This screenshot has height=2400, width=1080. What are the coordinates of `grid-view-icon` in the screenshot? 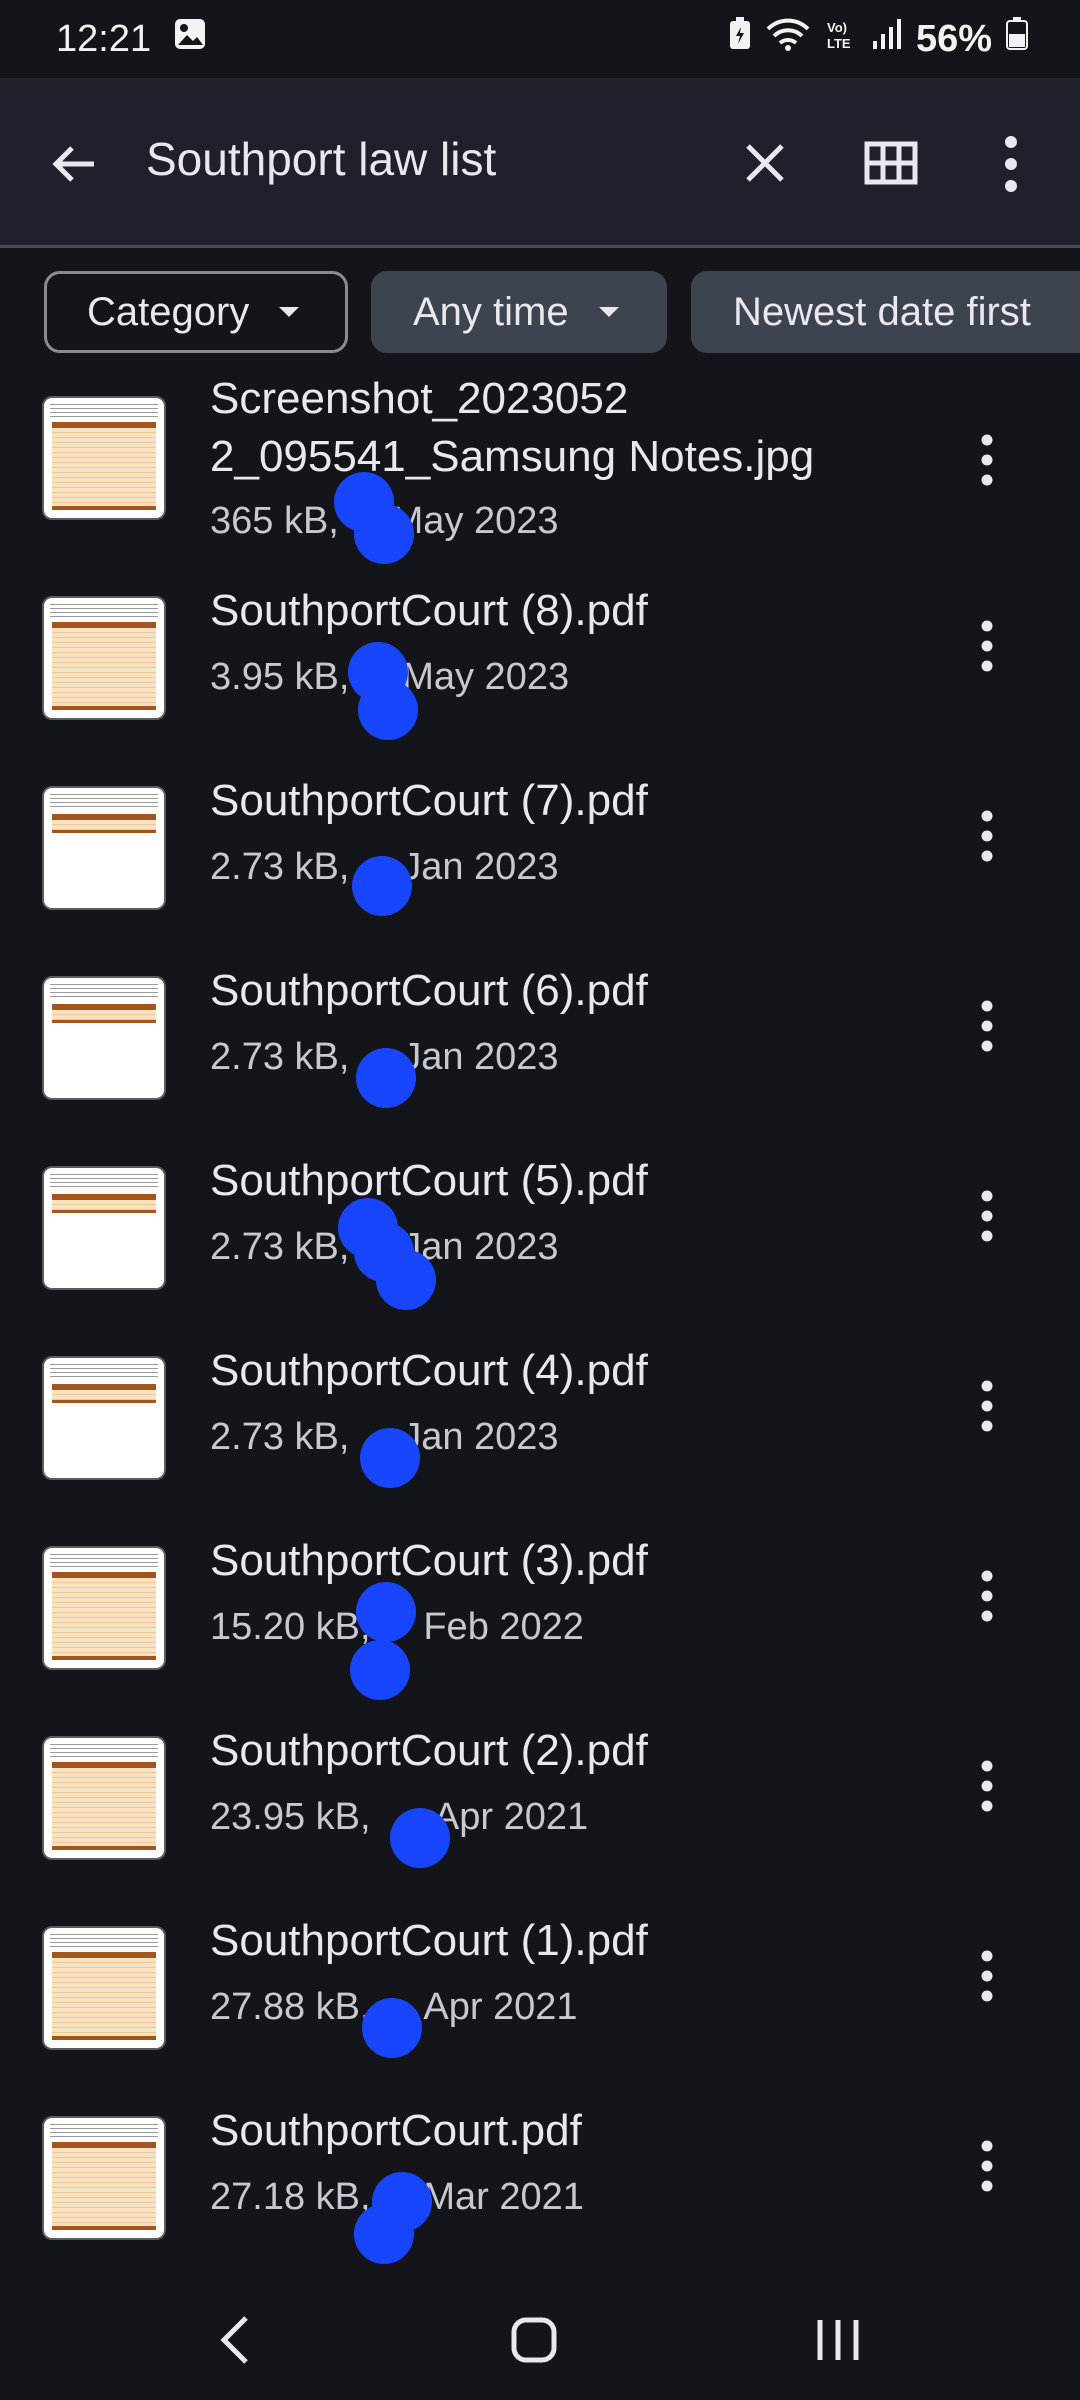 It's located at (891, 163).